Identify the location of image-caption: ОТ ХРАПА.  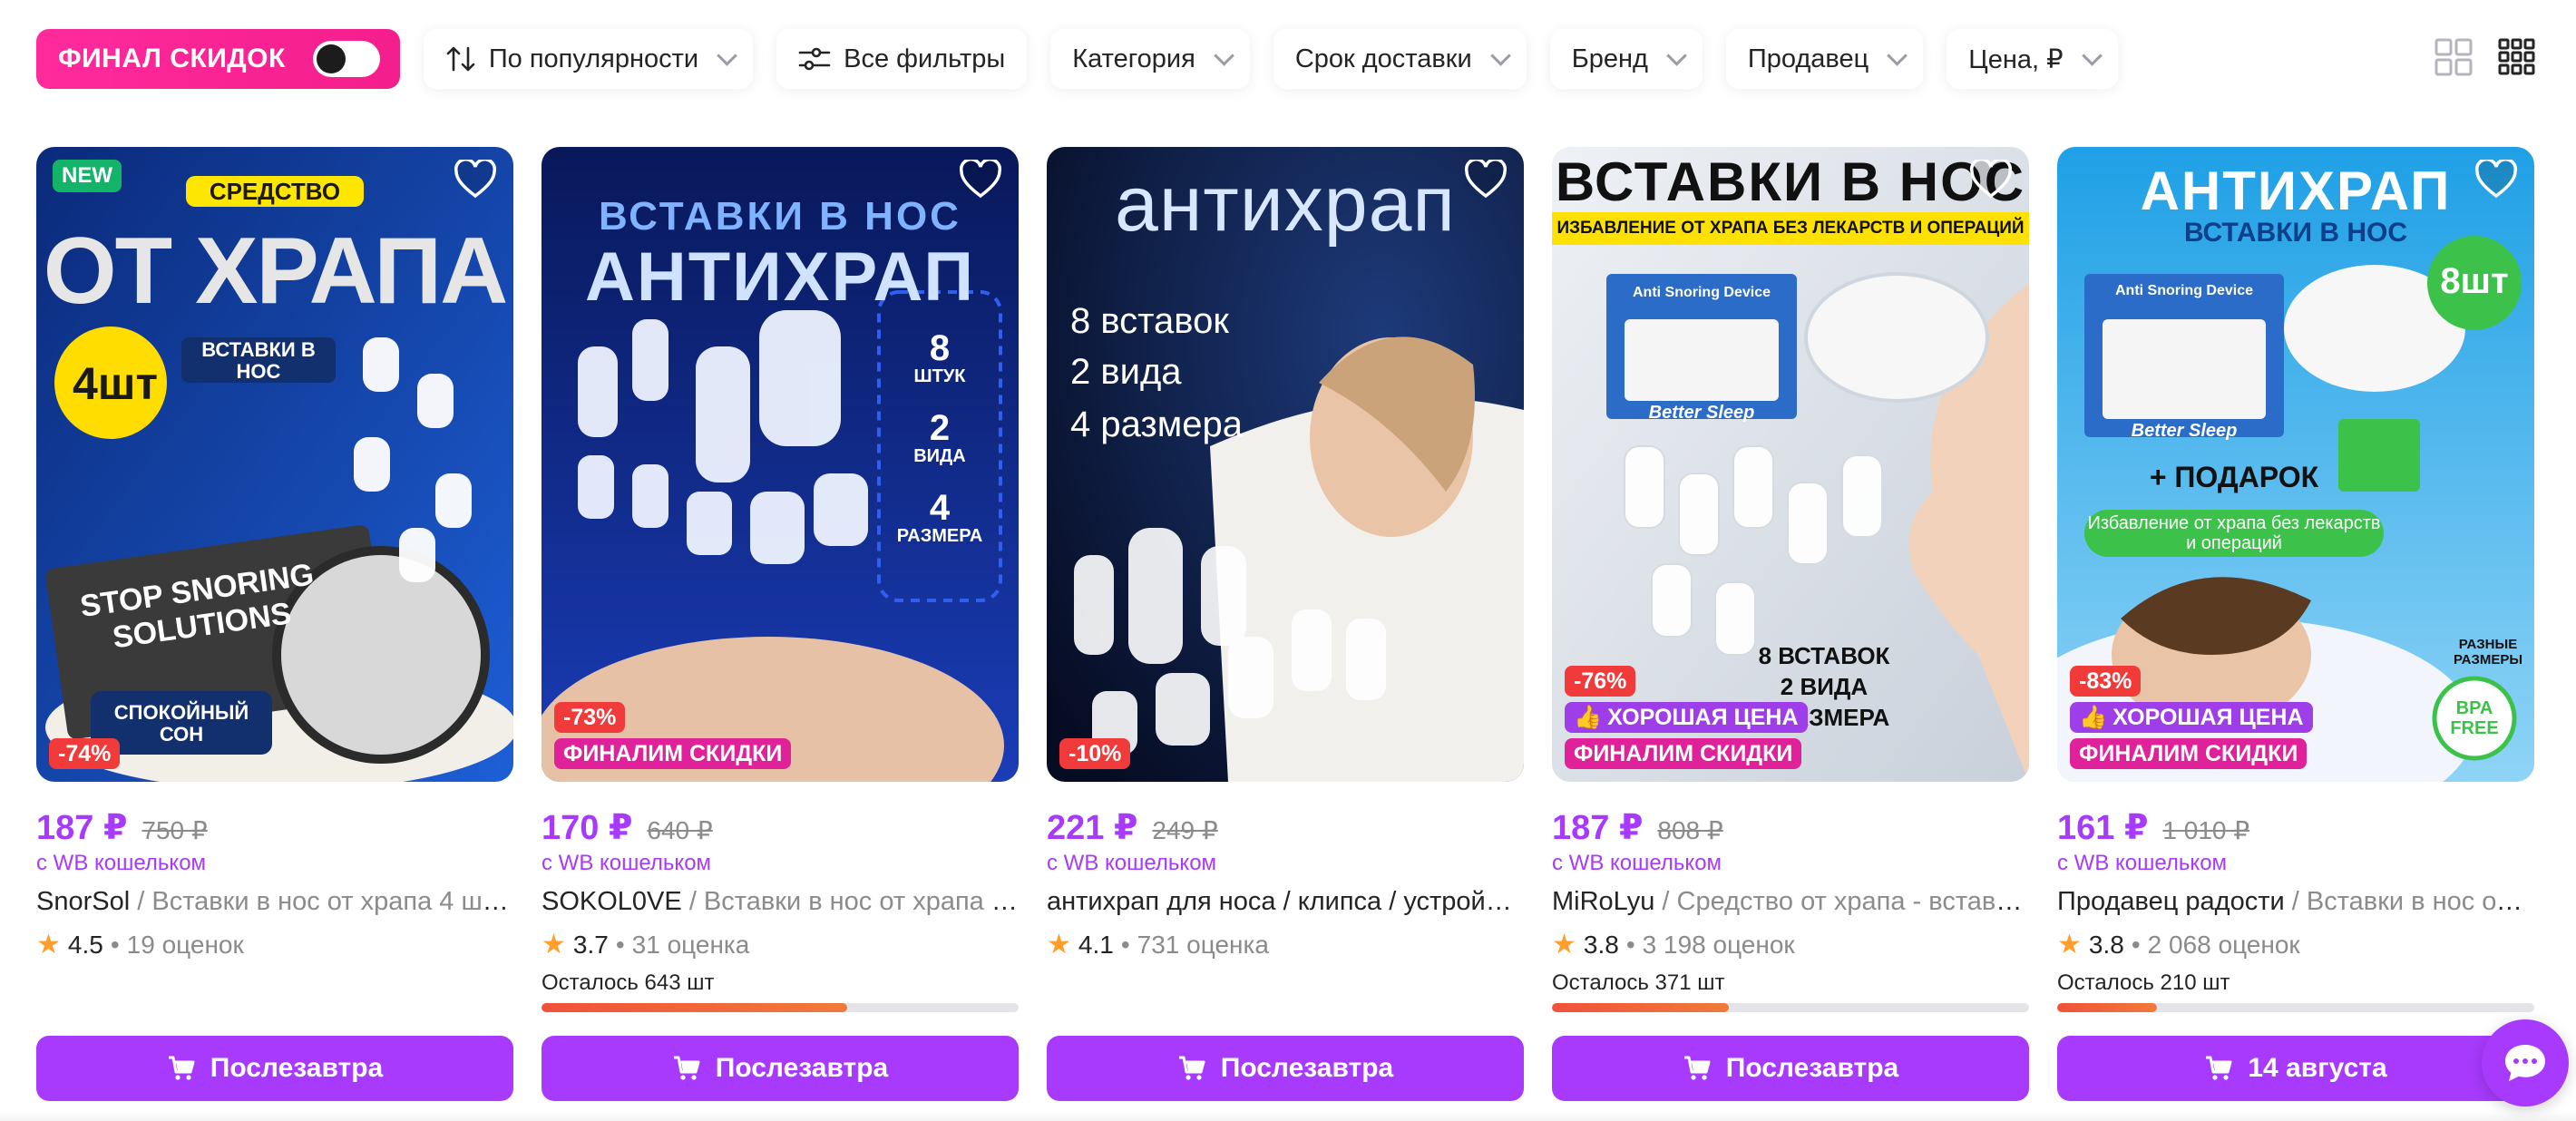
(276, 271).